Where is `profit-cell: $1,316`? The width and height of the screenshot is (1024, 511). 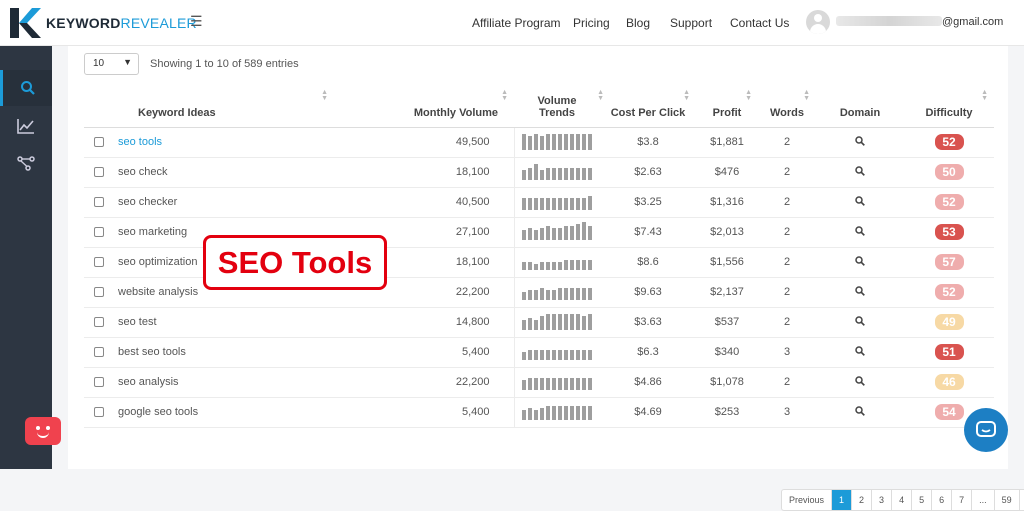 profit-cell: $1,316 is located at coordinates (727, 202).